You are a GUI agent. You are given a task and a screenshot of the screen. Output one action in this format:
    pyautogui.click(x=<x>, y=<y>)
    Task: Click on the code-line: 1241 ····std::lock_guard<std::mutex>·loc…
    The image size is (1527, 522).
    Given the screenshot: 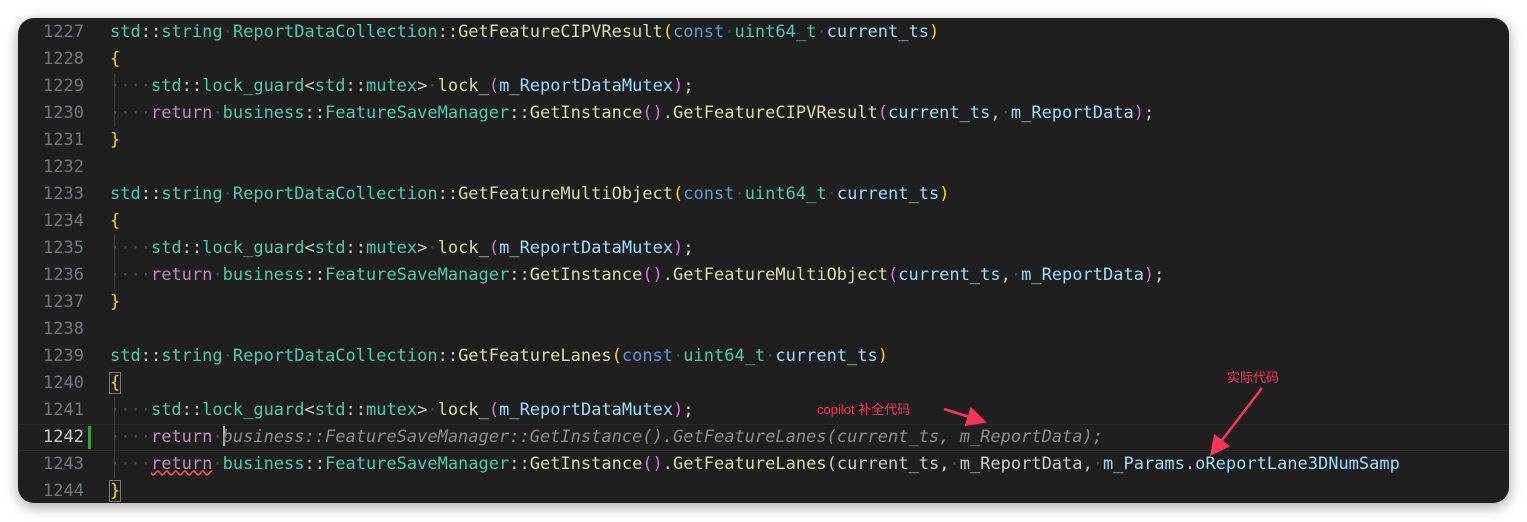 What is the action you would take?
    pyautogui.click(x=763, y=410)
    